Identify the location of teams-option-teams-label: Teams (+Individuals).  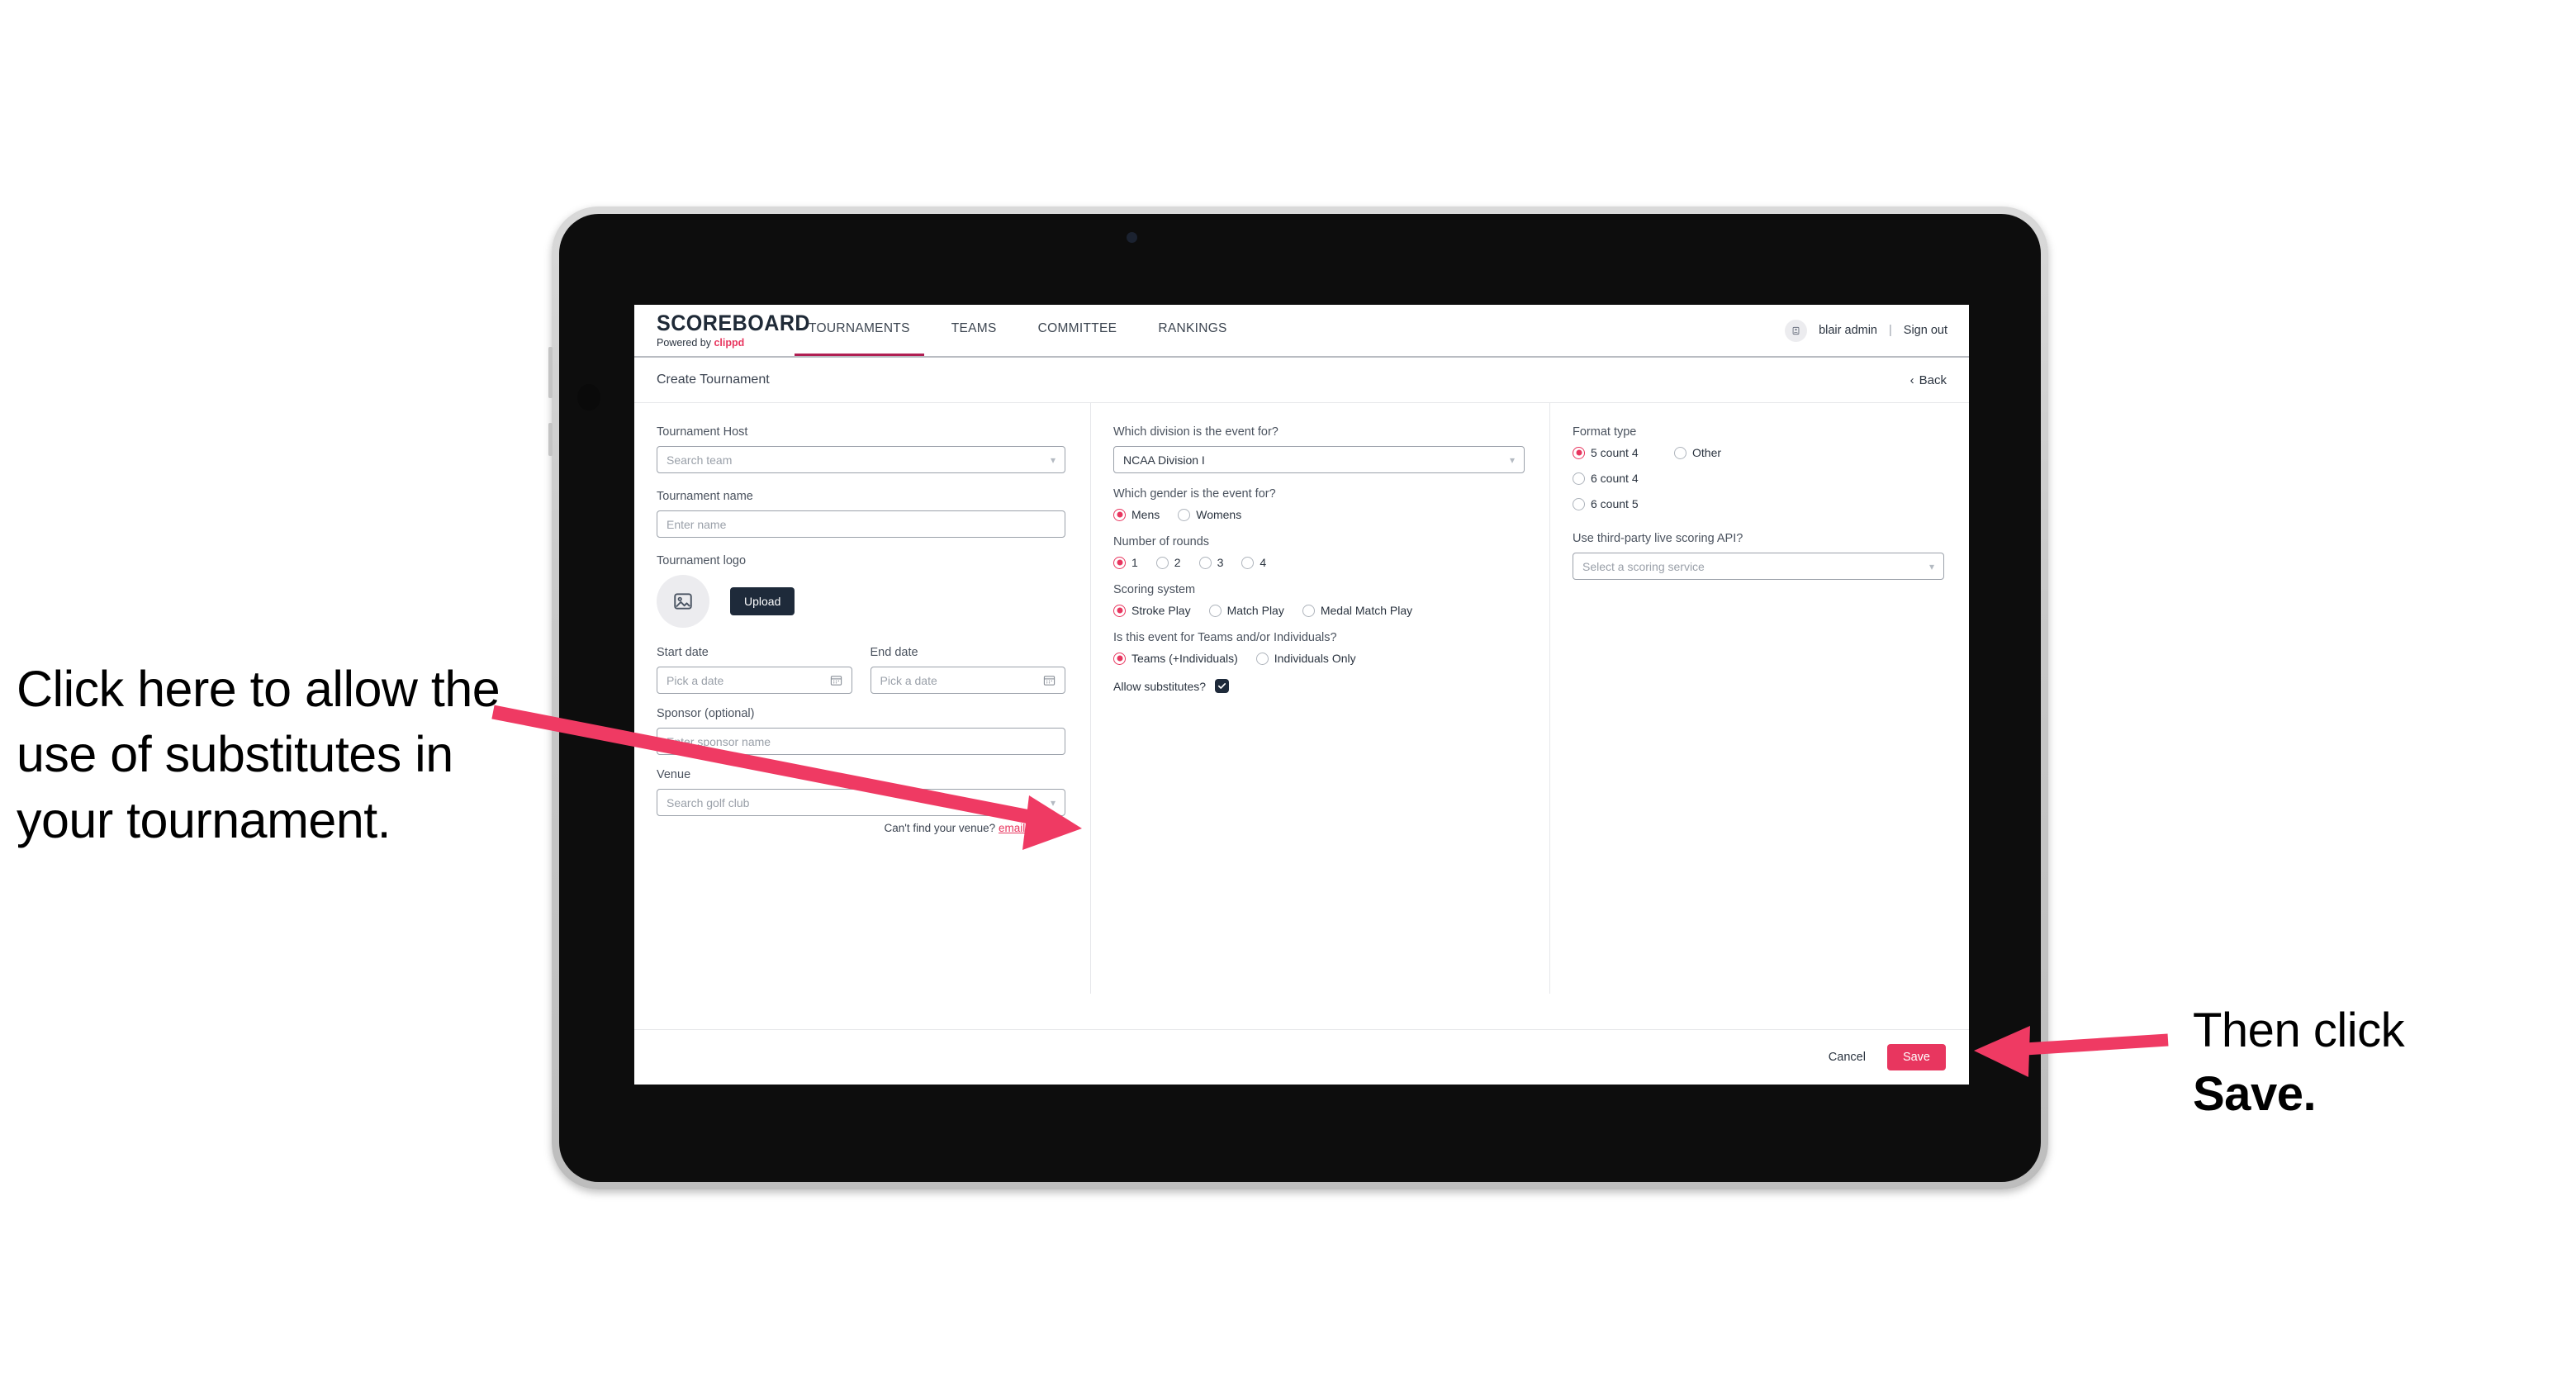
(1184, 658).